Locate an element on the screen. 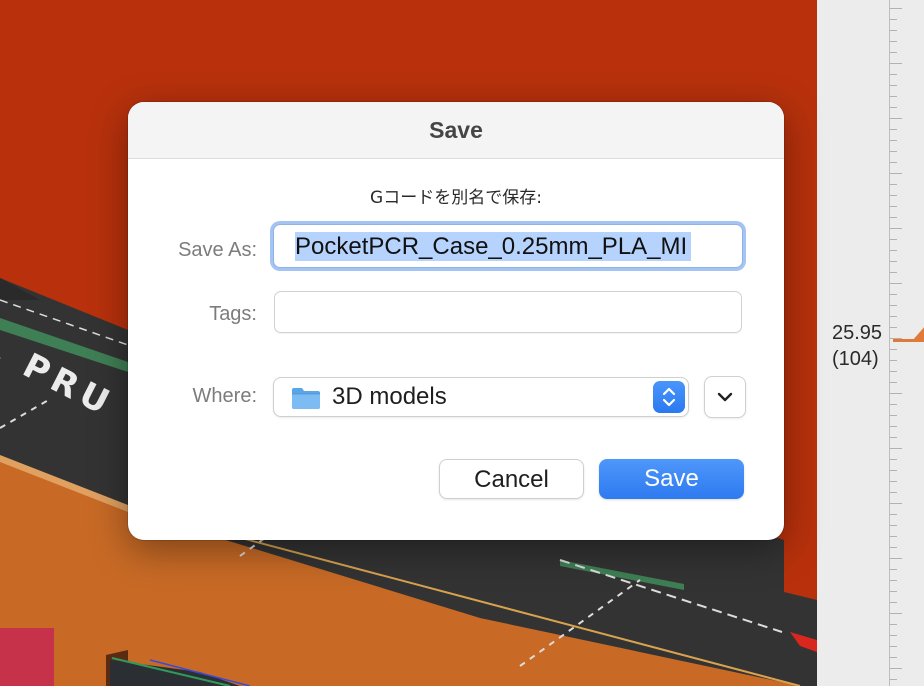 This screenshot has height=686, width=924. chevron-down-icon is located at coordinates (725, 397).